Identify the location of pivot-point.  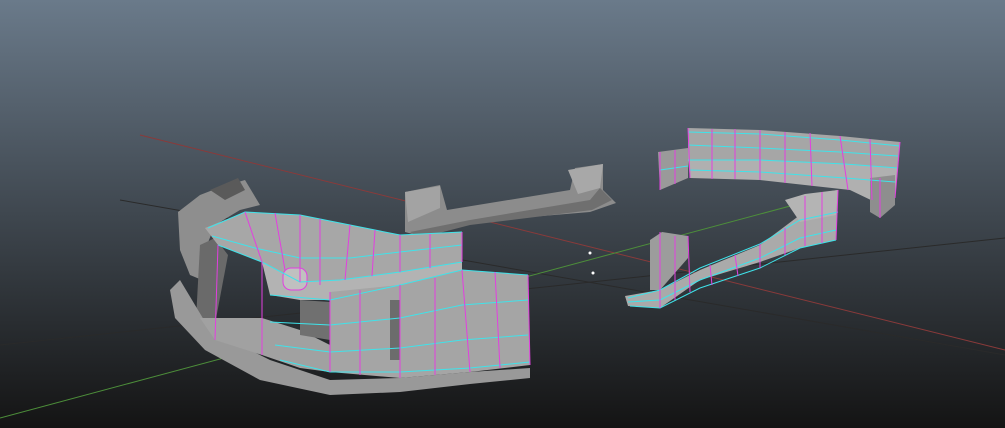
(590, 253).